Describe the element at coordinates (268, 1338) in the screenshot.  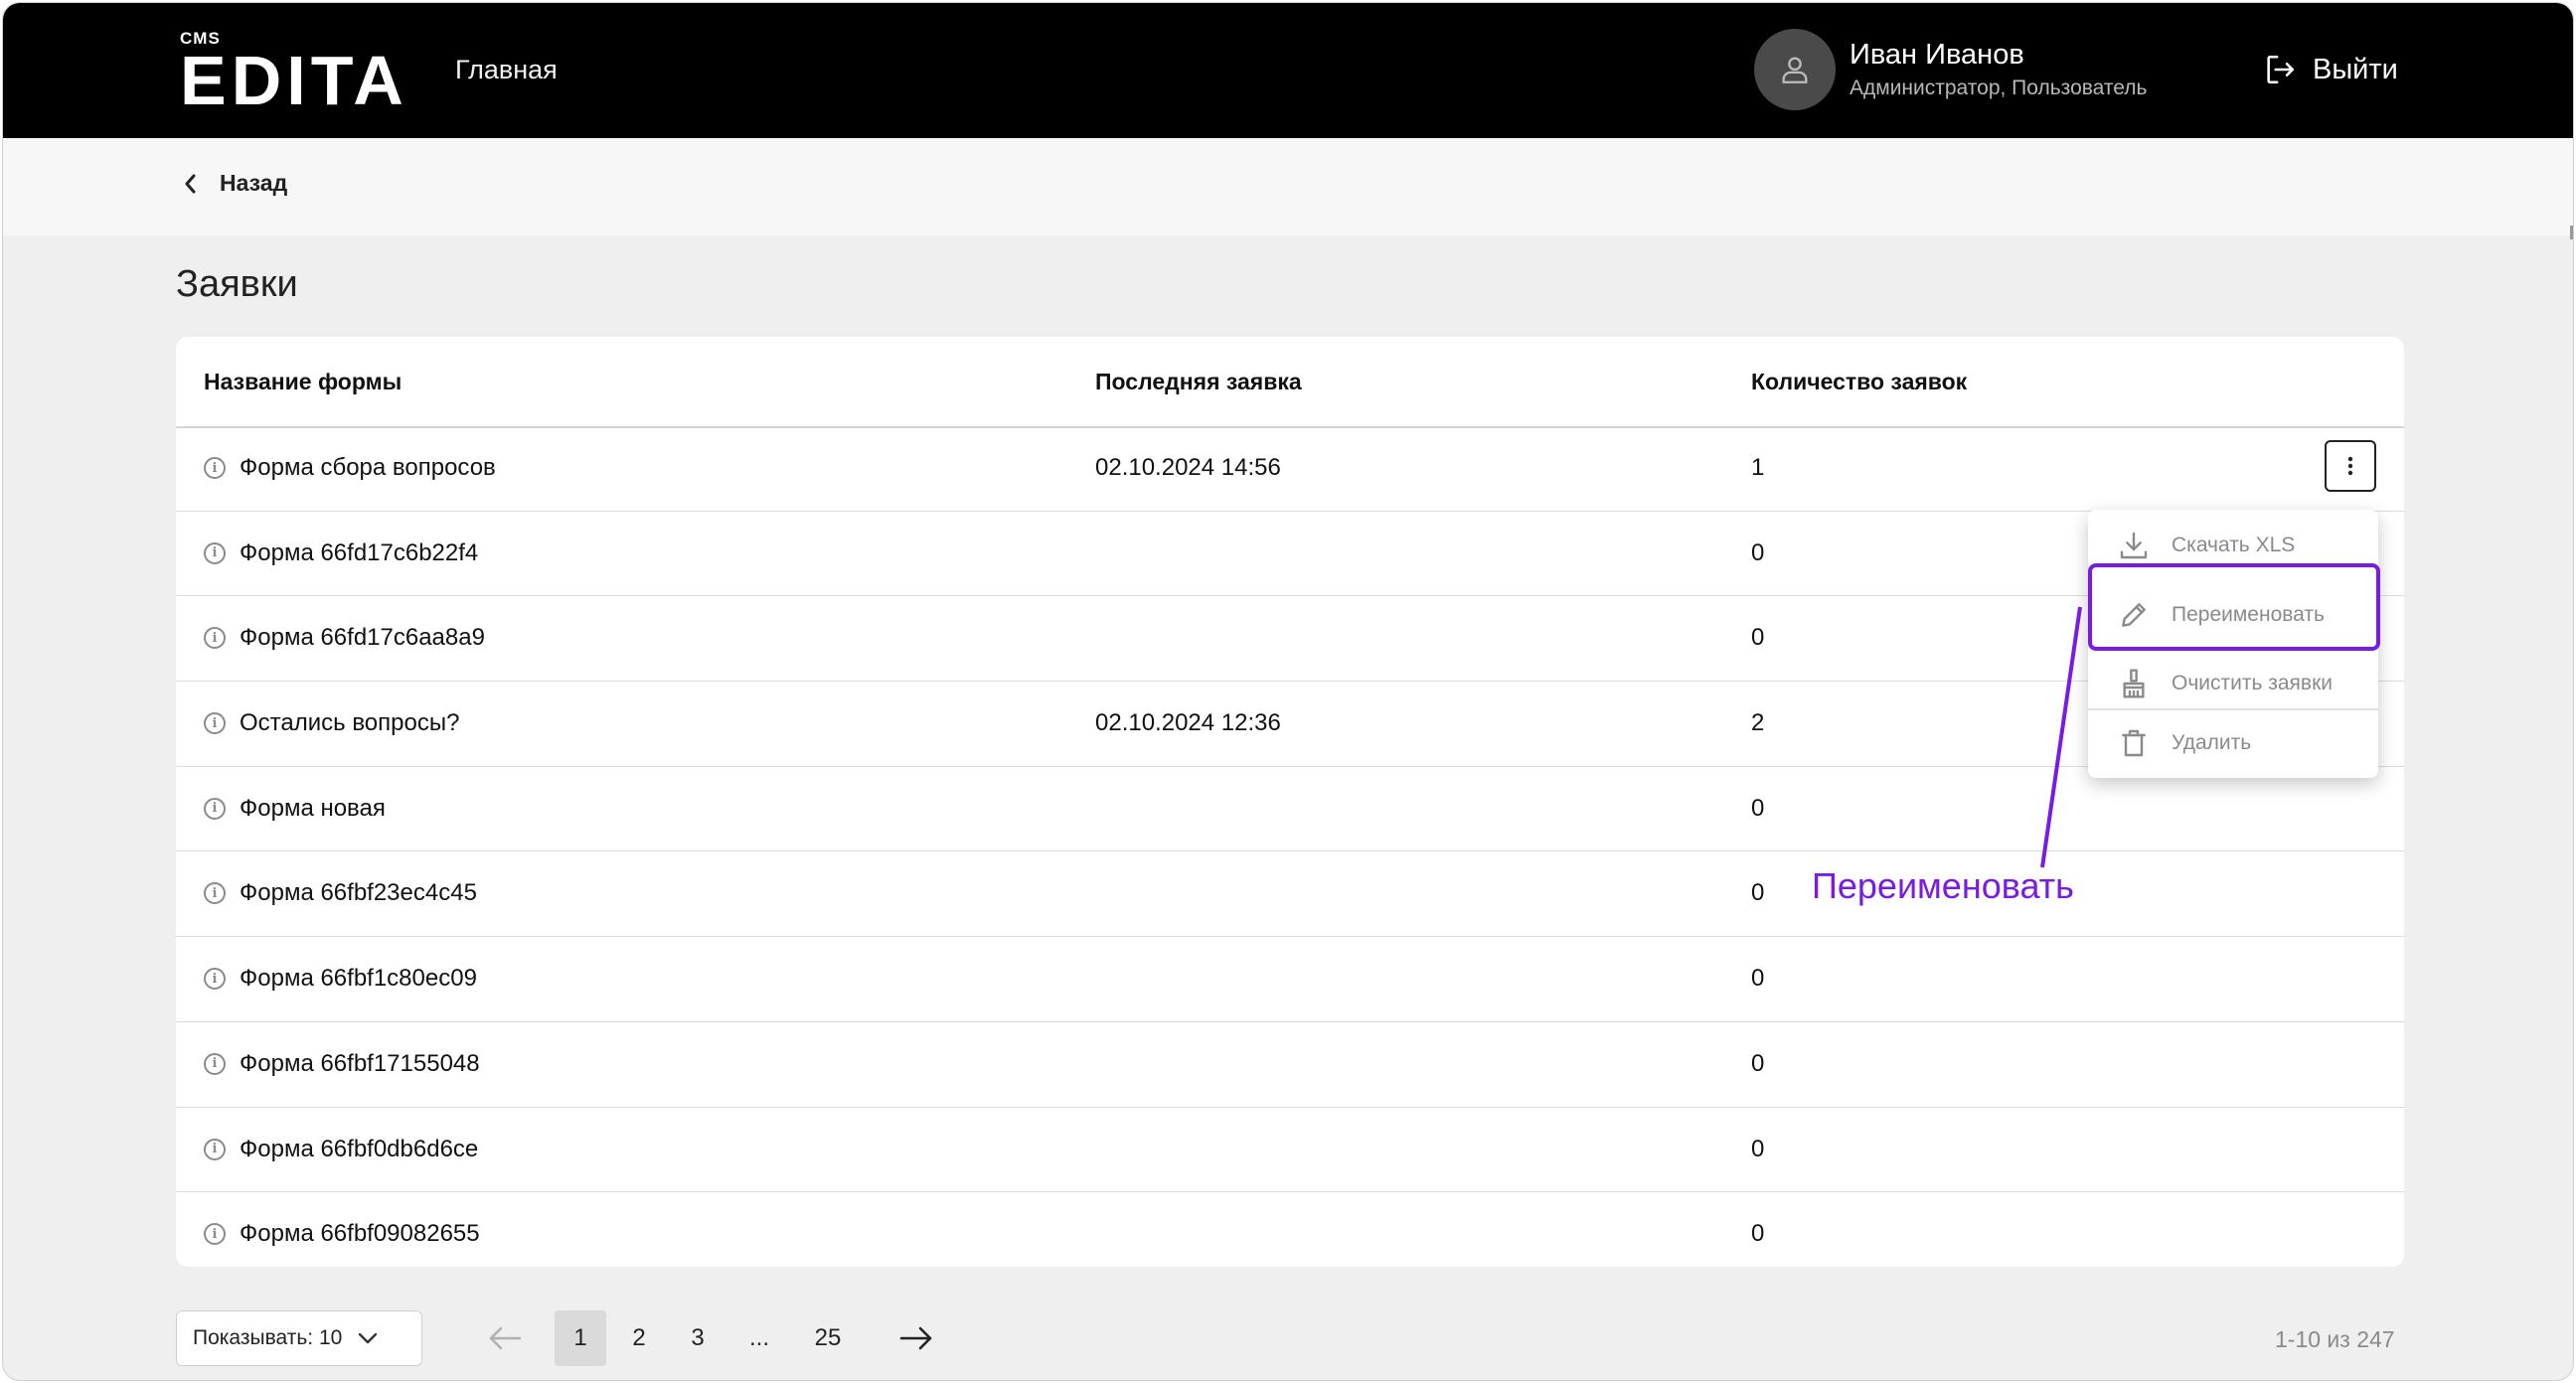
I see `per-page-value: Показывать: 10` at that location.